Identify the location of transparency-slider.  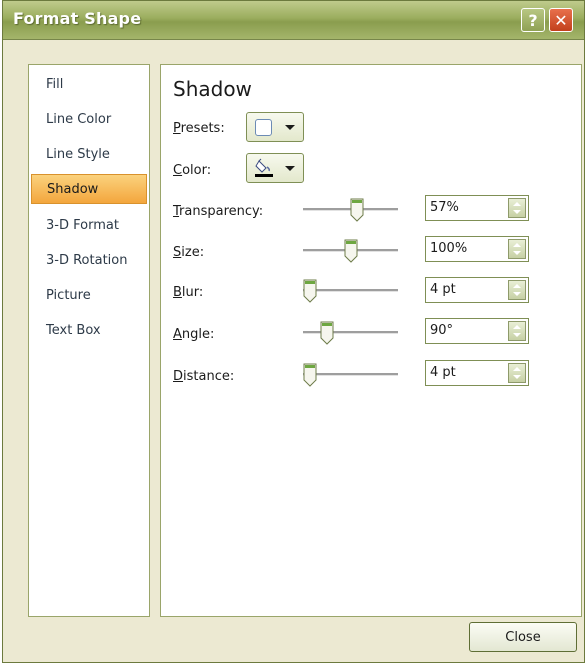
(350, 210).